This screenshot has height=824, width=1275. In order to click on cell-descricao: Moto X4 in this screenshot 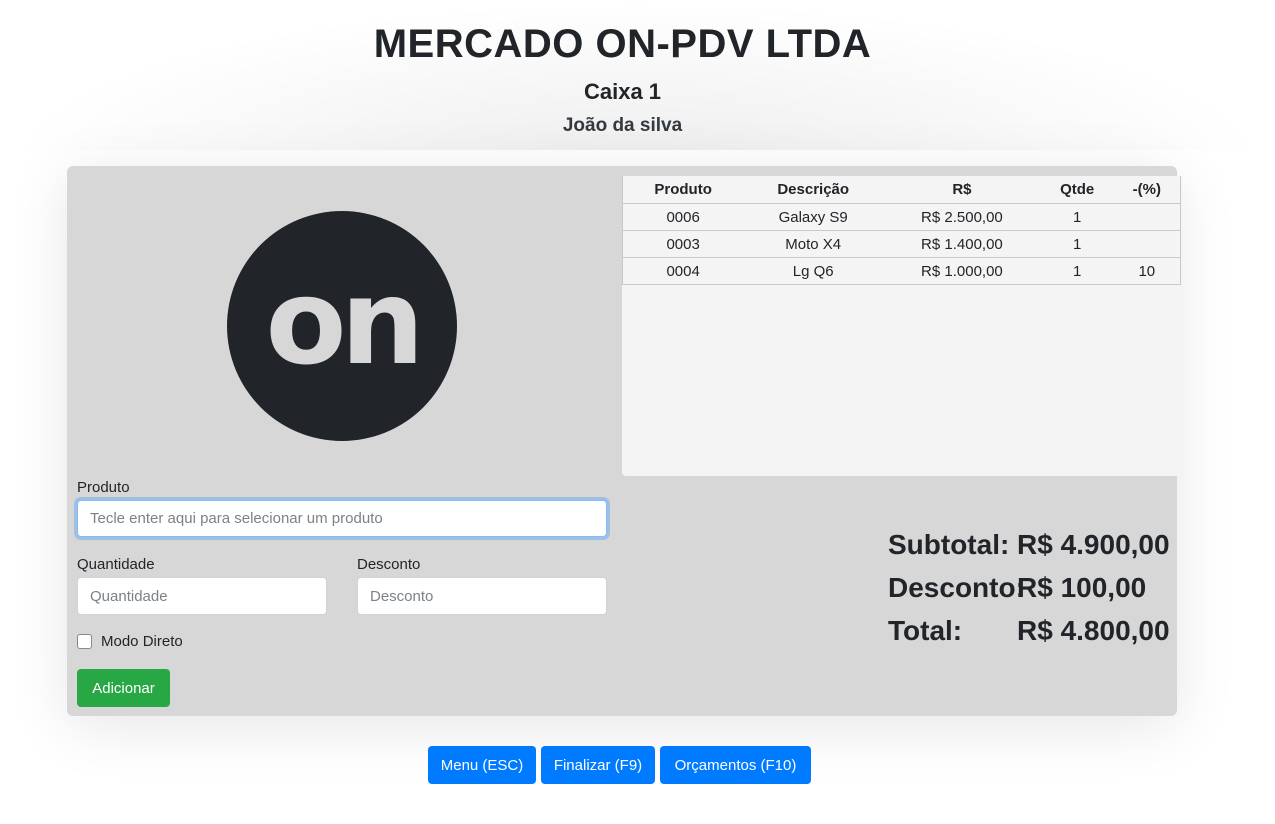, I will do `click(813, 244)`.